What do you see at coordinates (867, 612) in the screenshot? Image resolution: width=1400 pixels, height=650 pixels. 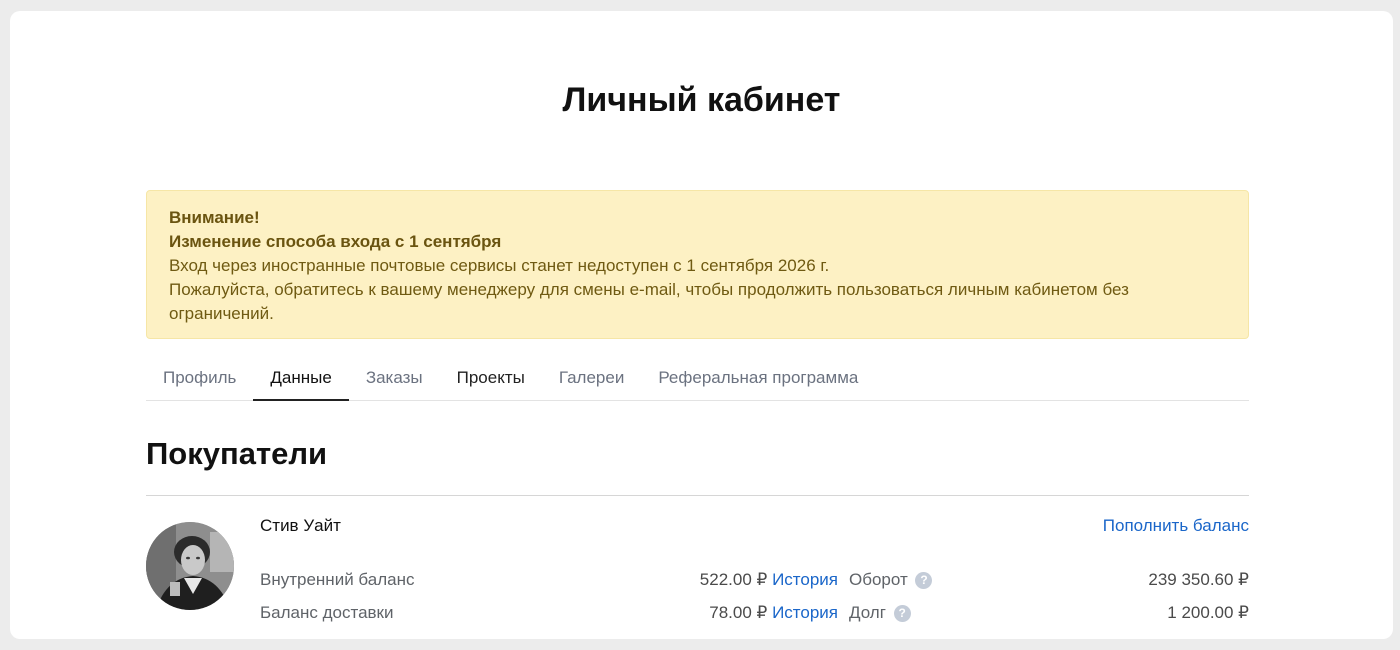 I see `debt-label: Долг` at bounding box center [867, 612].